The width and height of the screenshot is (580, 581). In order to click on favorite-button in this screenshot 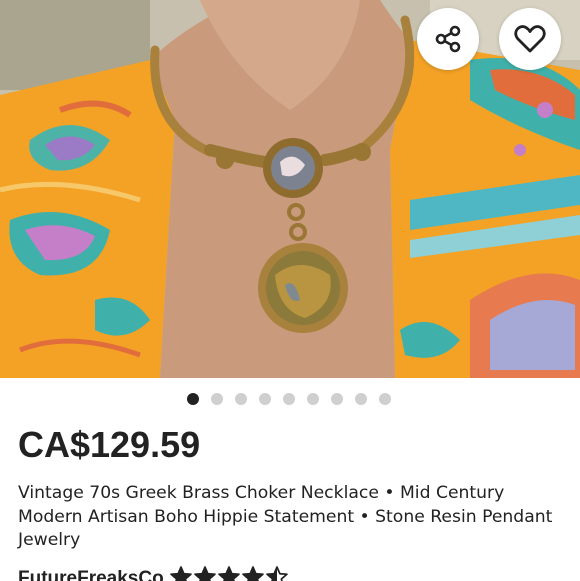, I will do `click(530, 39)`.